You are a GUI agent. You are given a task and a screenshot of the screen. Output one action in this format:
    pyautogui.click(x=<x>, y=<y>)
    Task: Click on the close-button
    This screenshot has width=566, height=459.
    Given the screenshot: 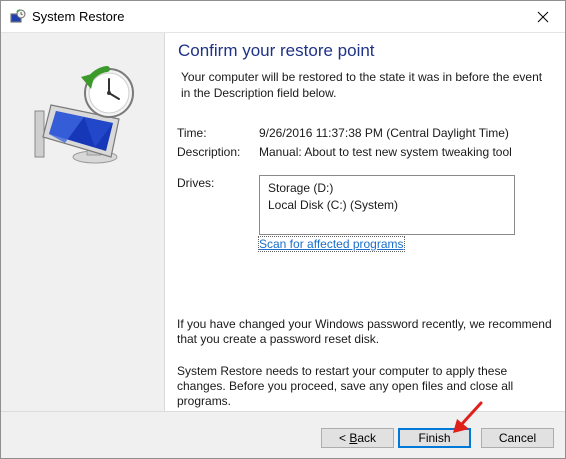 What is the action you would take?
    pyautogui.click(x=543, y=16)
    